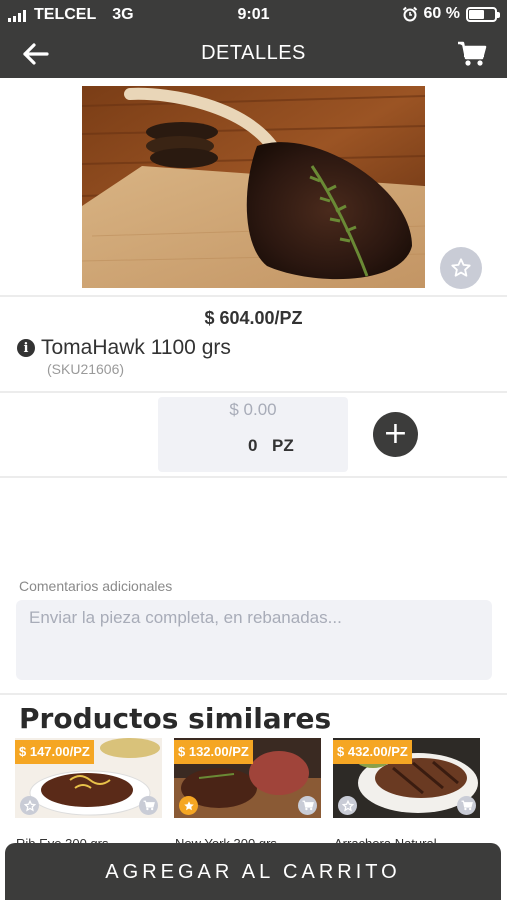 This screenshot has height=900, width=507. I want to click on comments-label: Comentarios adicionales, so click(96, 586).